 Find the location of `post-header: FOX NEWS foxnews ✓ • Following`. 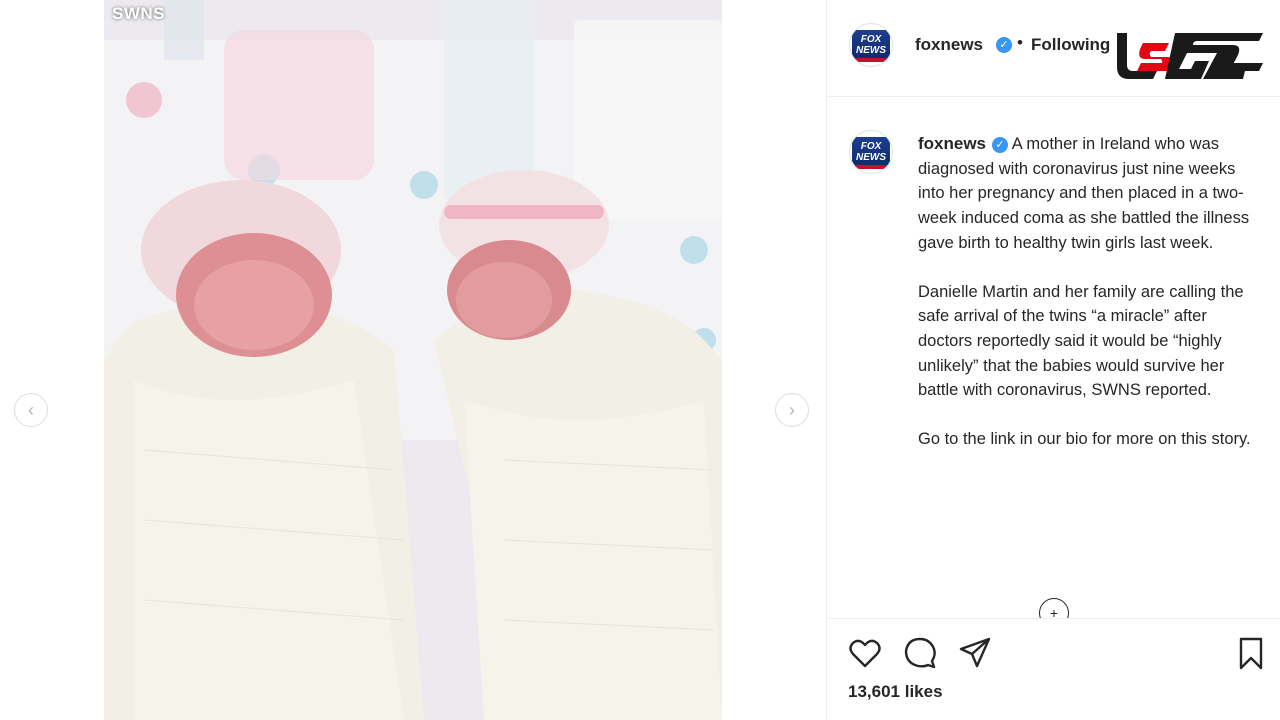

post-header: FOX NEWS foxnews ✓ • Following is located at coordinates (1053, 48).